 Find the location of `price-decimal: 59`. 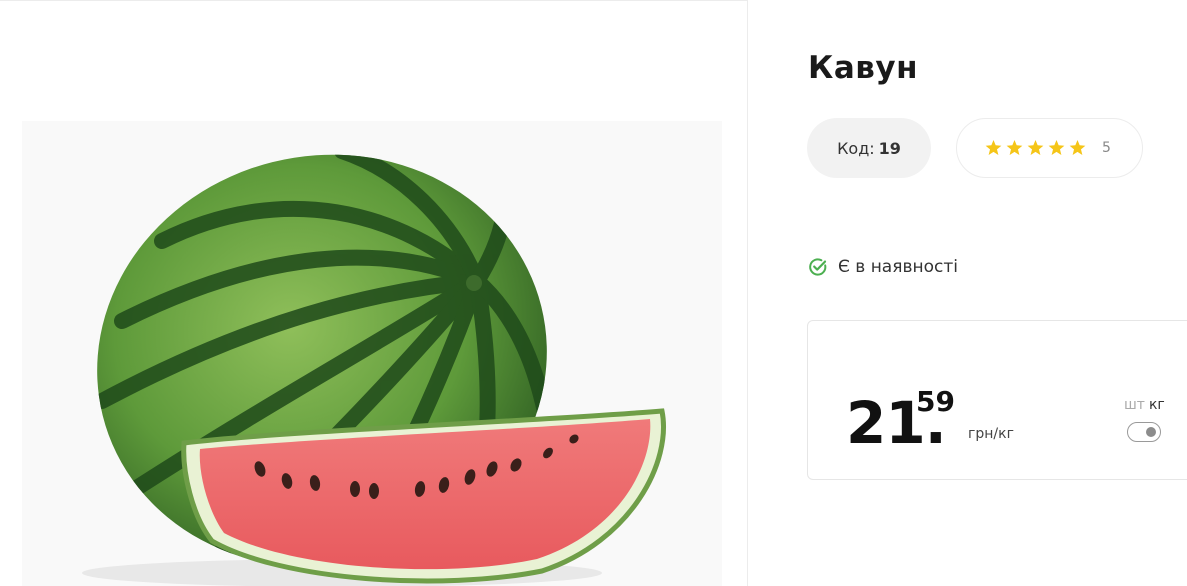

price-decimal: 59 is located at coordinates (935, 401).